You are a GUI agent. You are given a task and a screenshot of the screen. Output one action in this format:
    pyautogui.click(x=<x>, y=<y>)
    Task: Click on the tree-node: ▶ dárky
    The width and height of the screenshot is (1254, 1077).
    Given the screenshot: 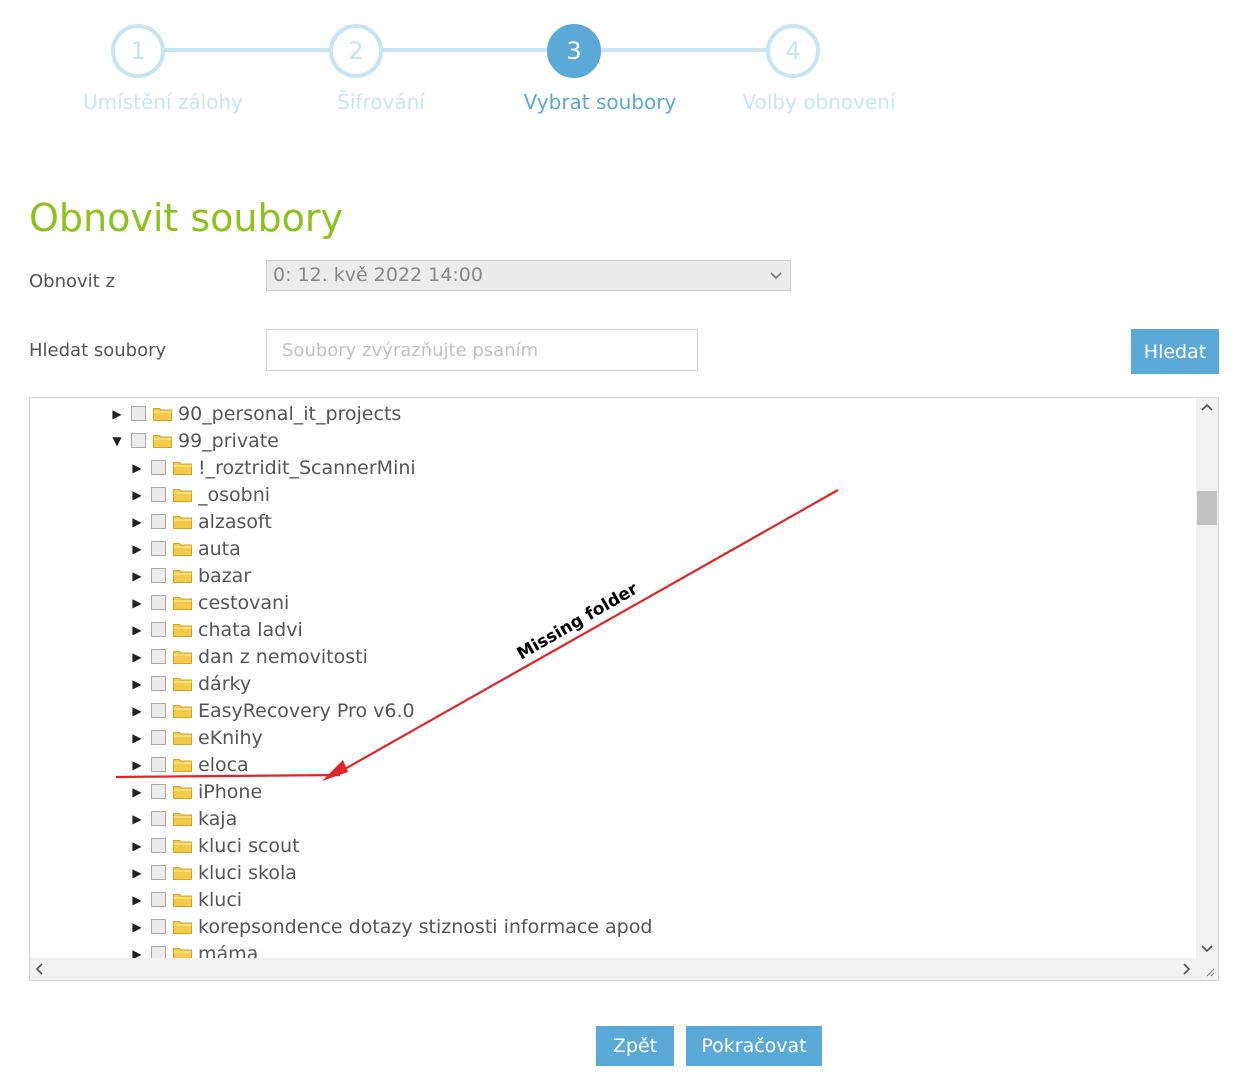 What is the action you would take?
    pyautogui.click(x=189, y=683)
    